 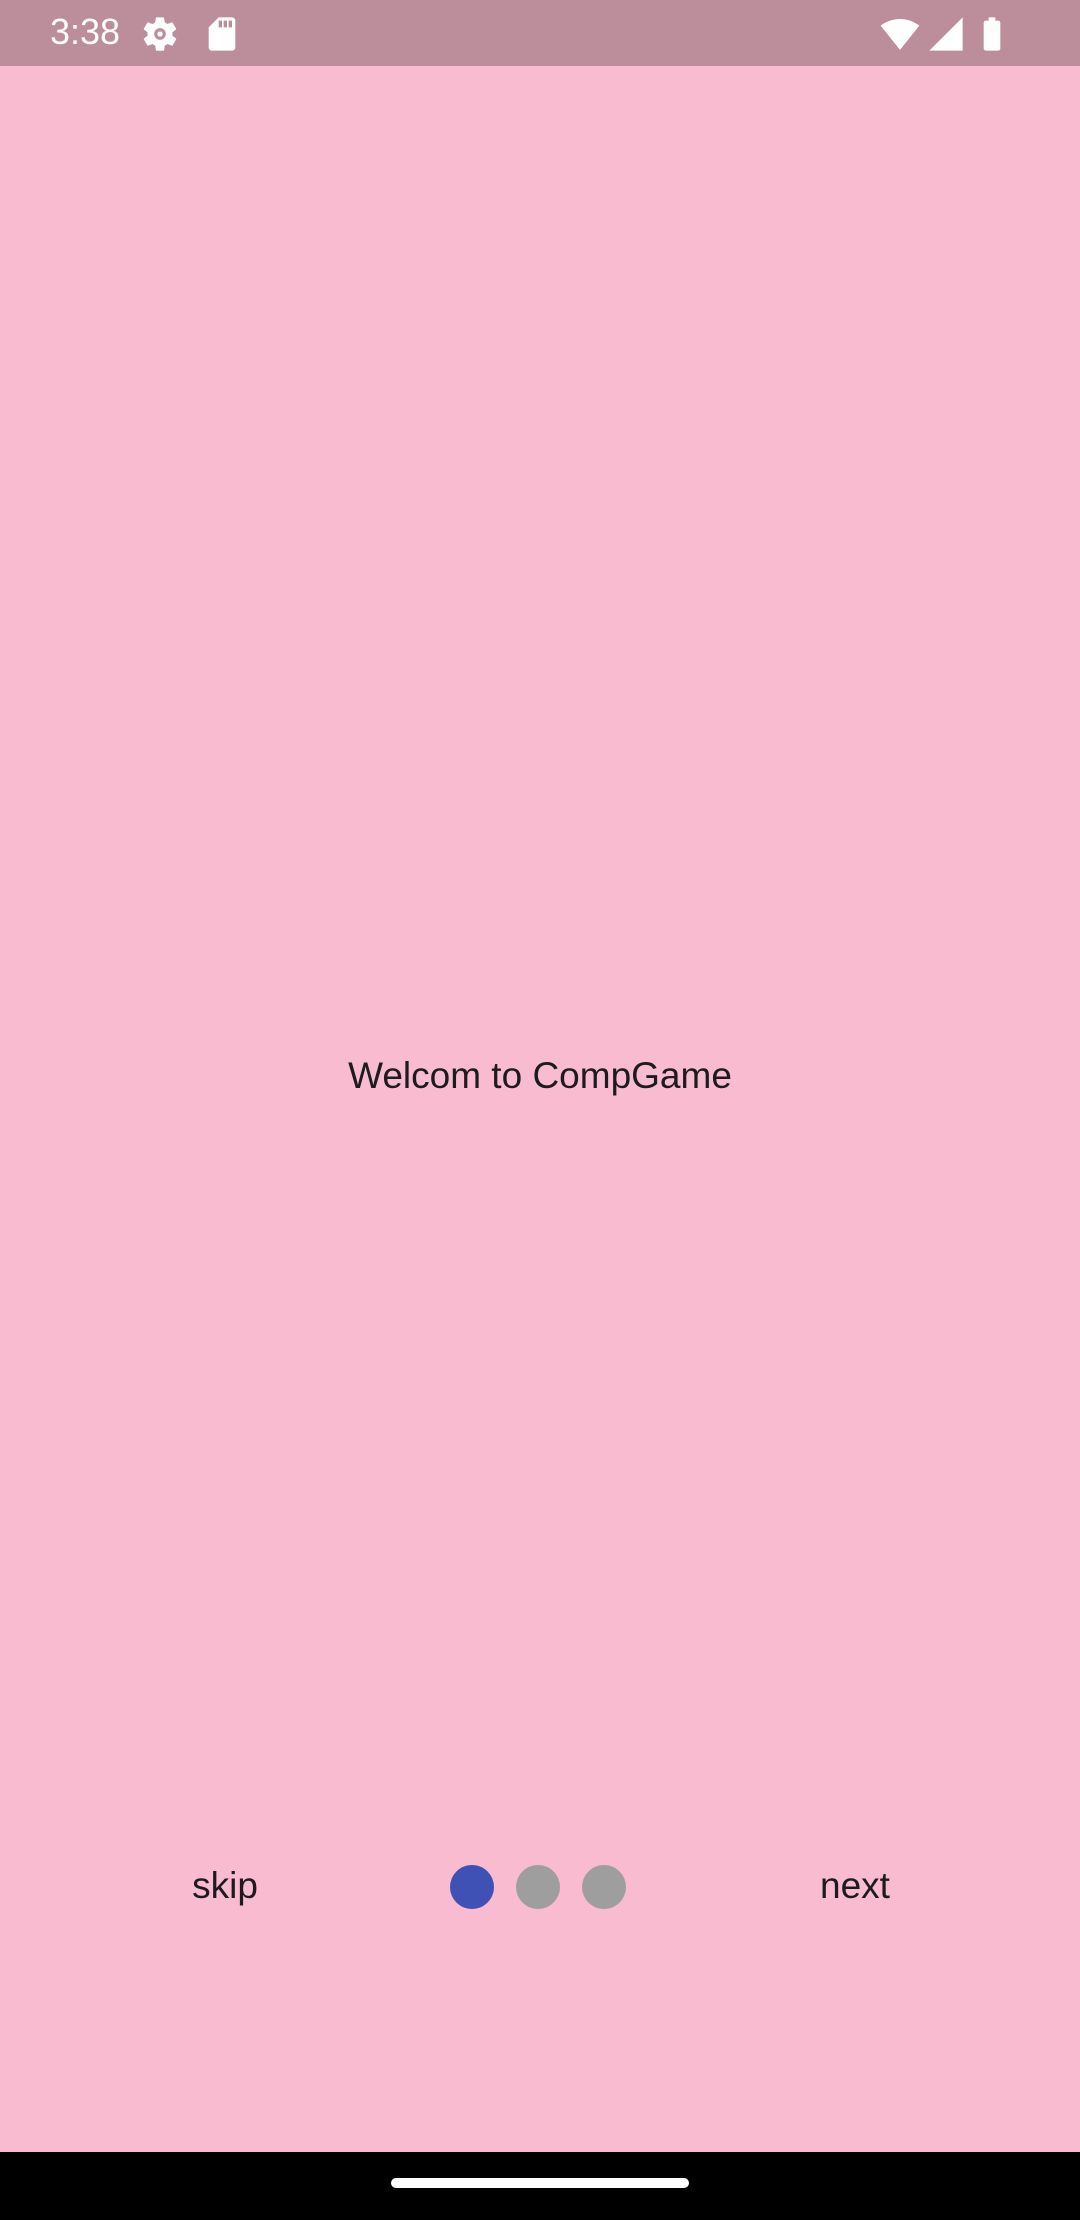 What do you see at coordinates (540, 2183) in the screenshot?
I see `home-gesture-handle` at bounding box center [540, 2183].